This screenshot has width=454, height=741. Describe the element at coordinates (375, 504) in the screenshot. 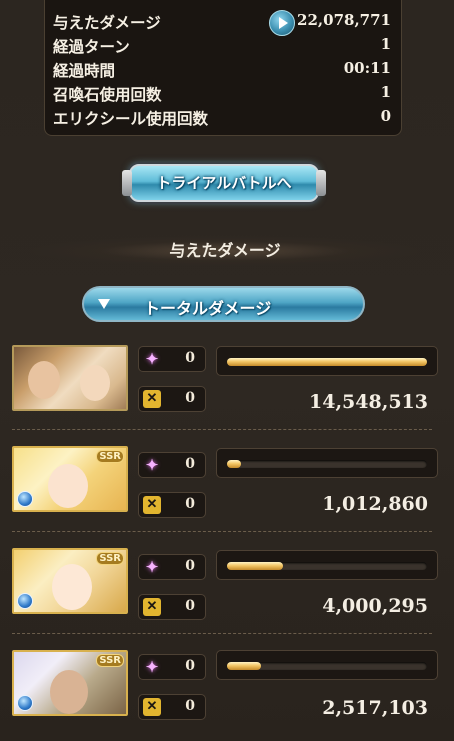

I see `damage-value: 1,012,860` at that location.